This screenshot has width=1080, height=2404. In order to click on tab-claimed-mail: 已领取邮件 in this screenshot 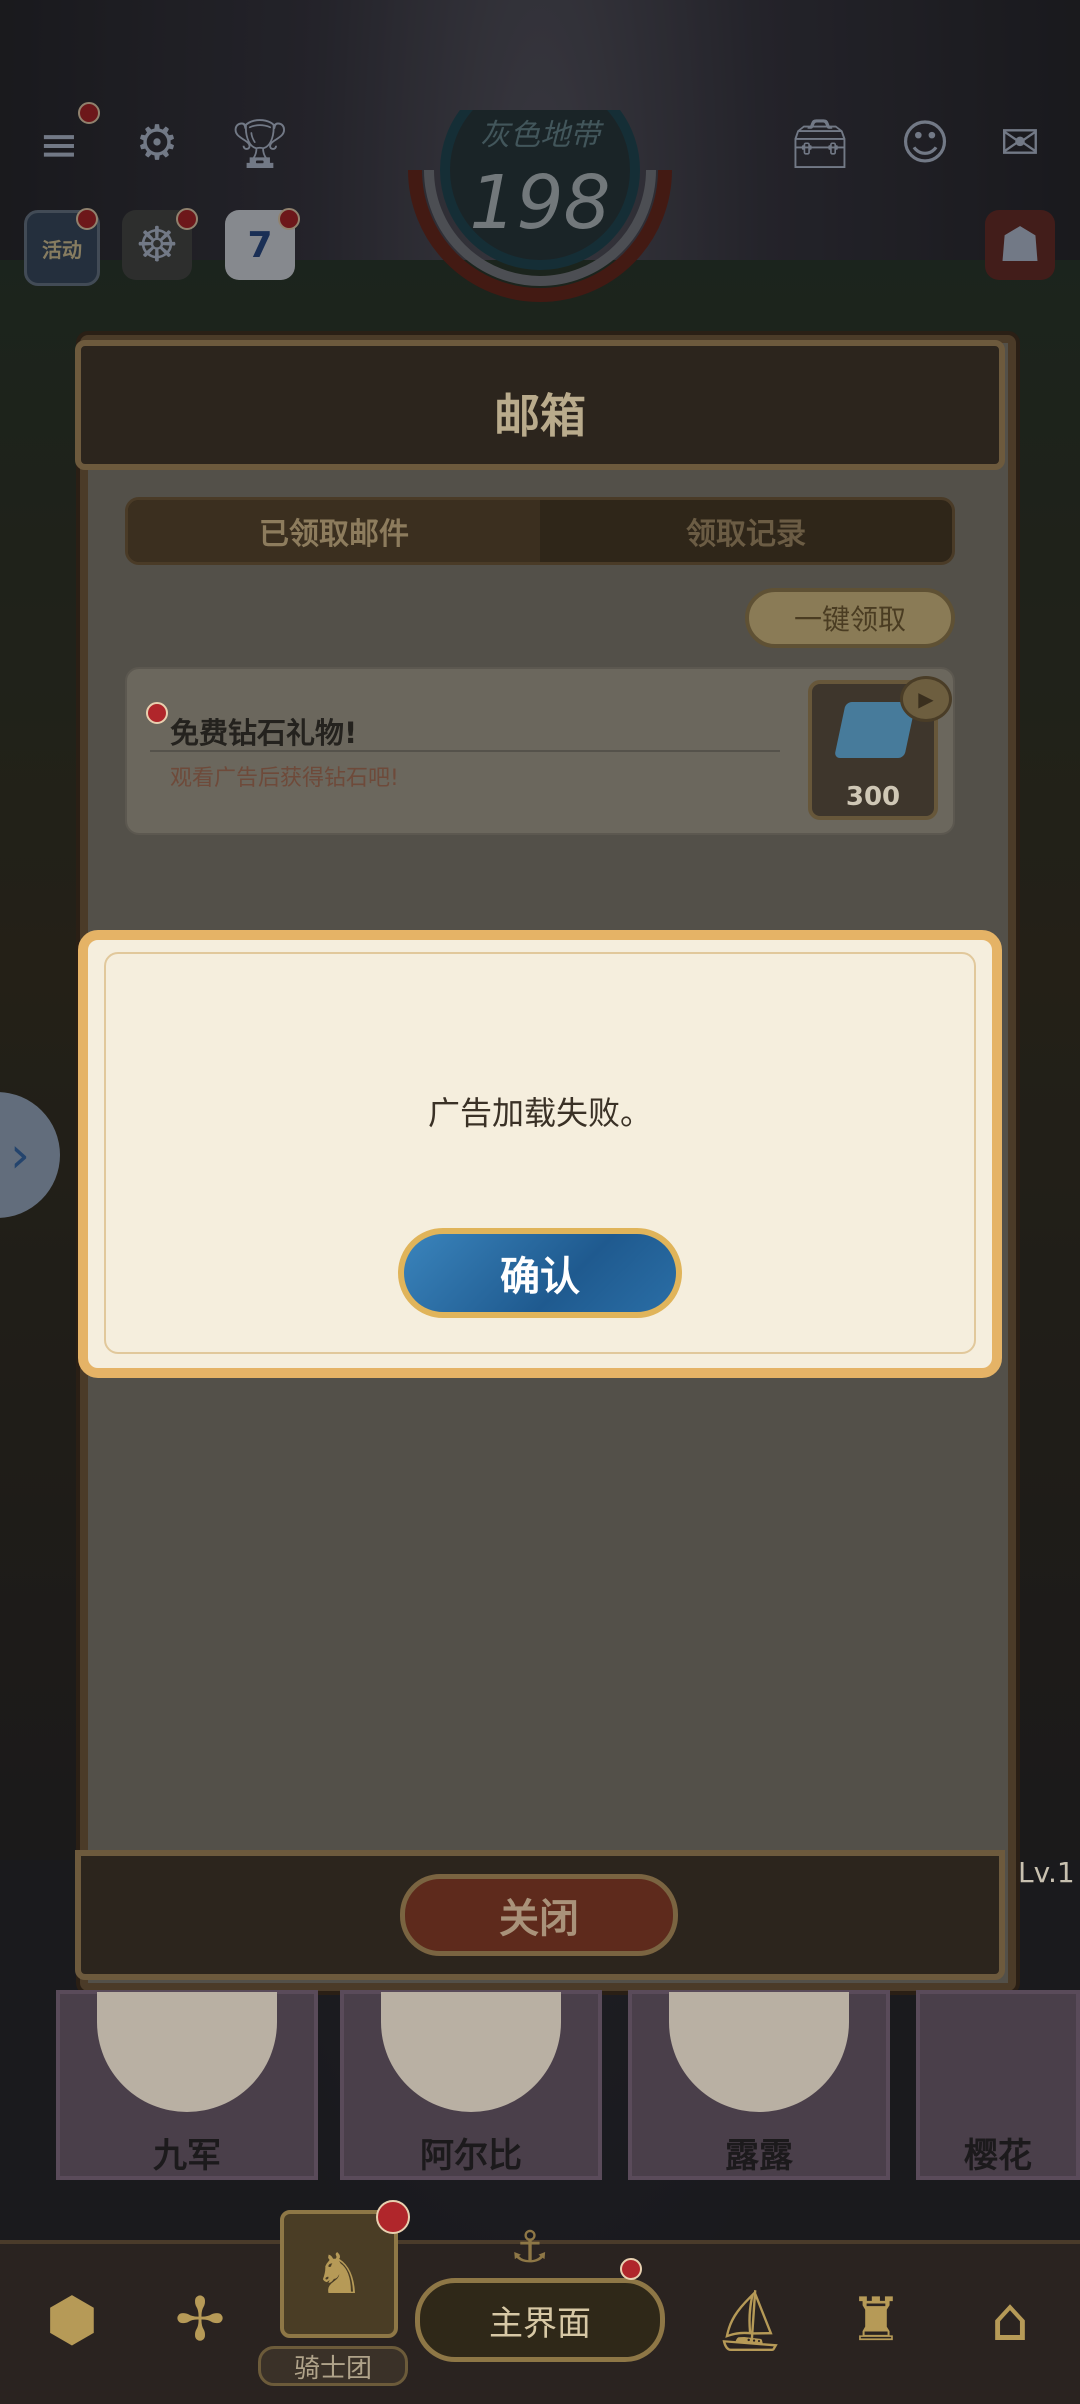, I will do `click(334, 531)`.